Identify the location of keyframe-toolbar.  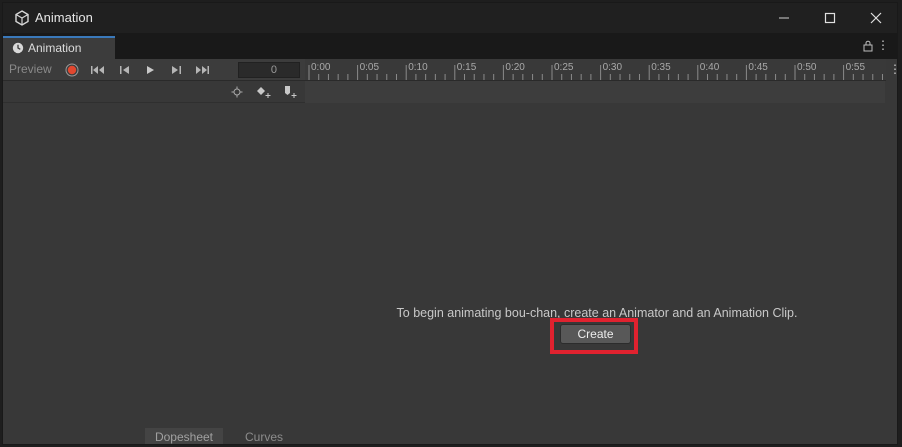
(154, 92).